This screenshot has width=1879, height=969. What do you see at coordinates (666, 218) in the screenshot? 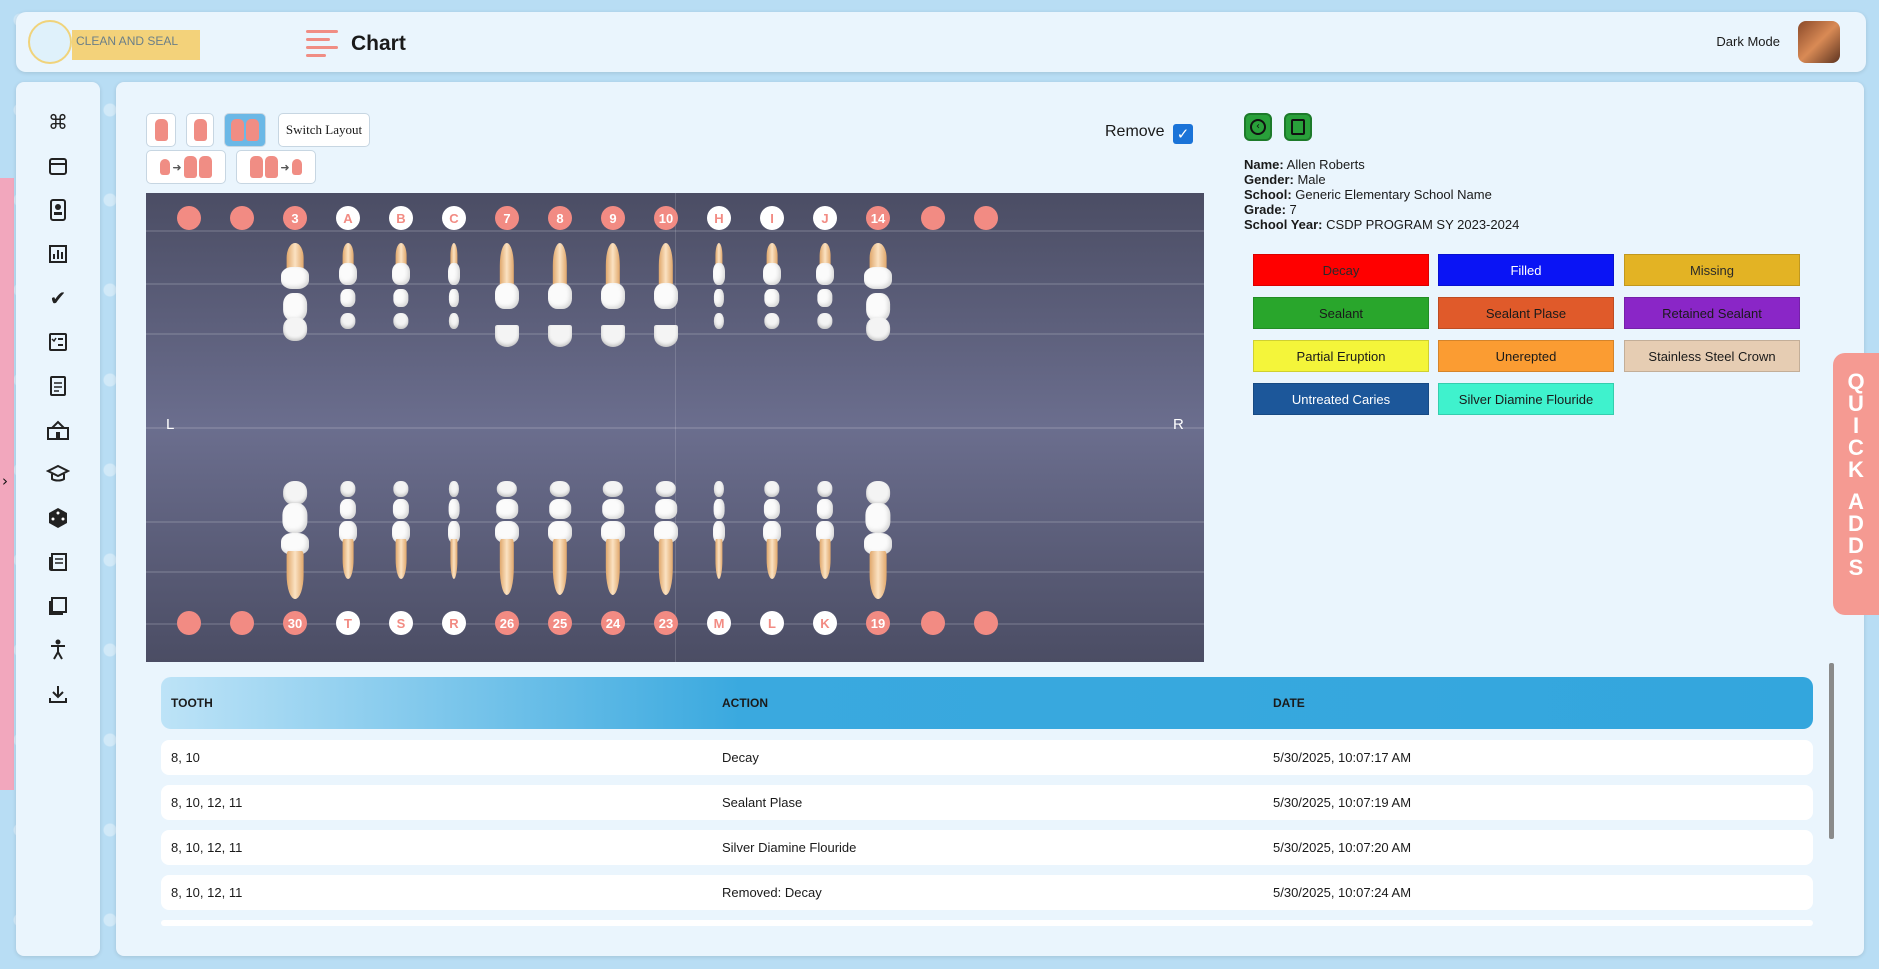
I see `upper-tooth-marker: 10` at bounding box center [666, 218].